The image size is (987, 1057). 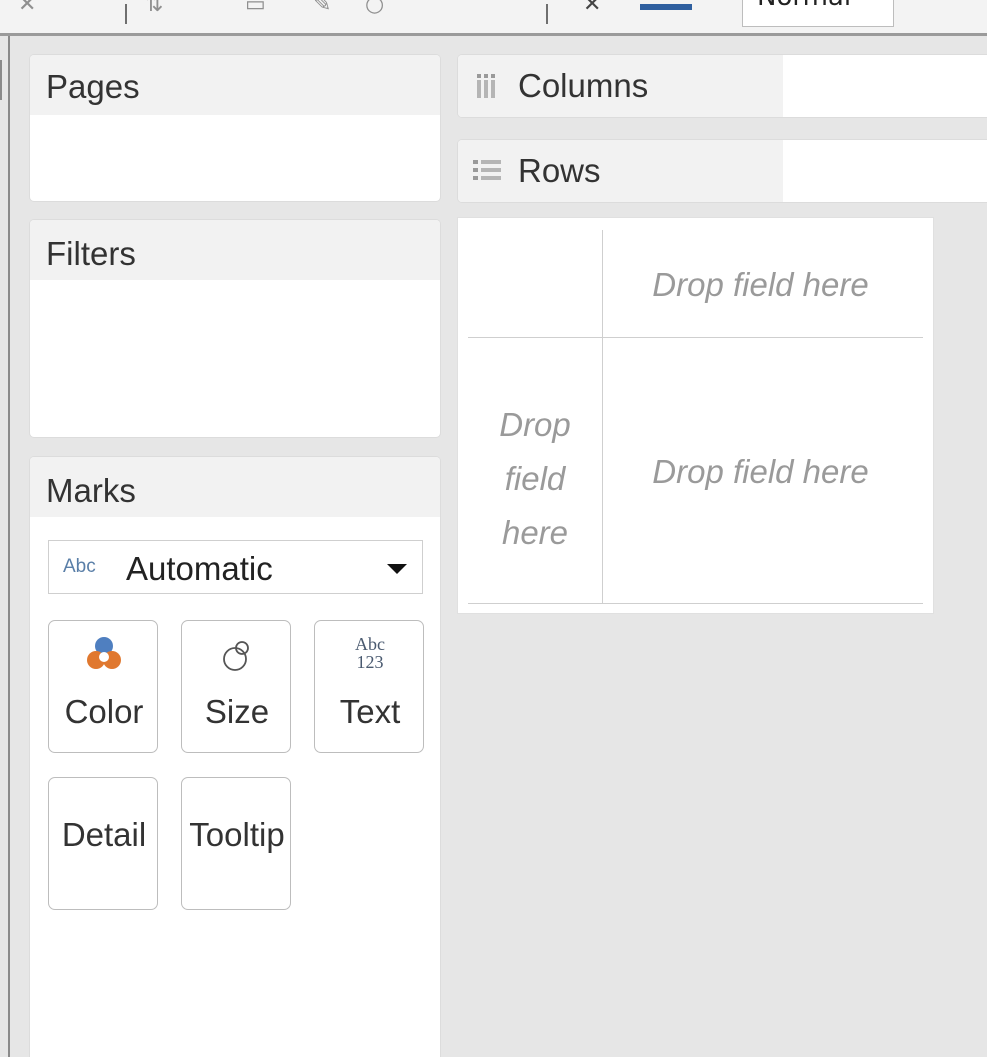 What do you see at coordinates (104, 834) in the screenshot?
I see `detail-button-label: Detail` at bounding box center [104, 834].